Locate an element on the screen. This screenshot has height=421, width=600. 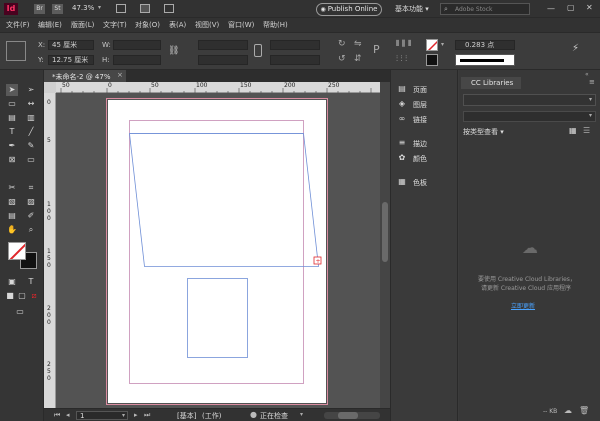
panel-links: ∞ 链接 is located at coordinates (426, 120).